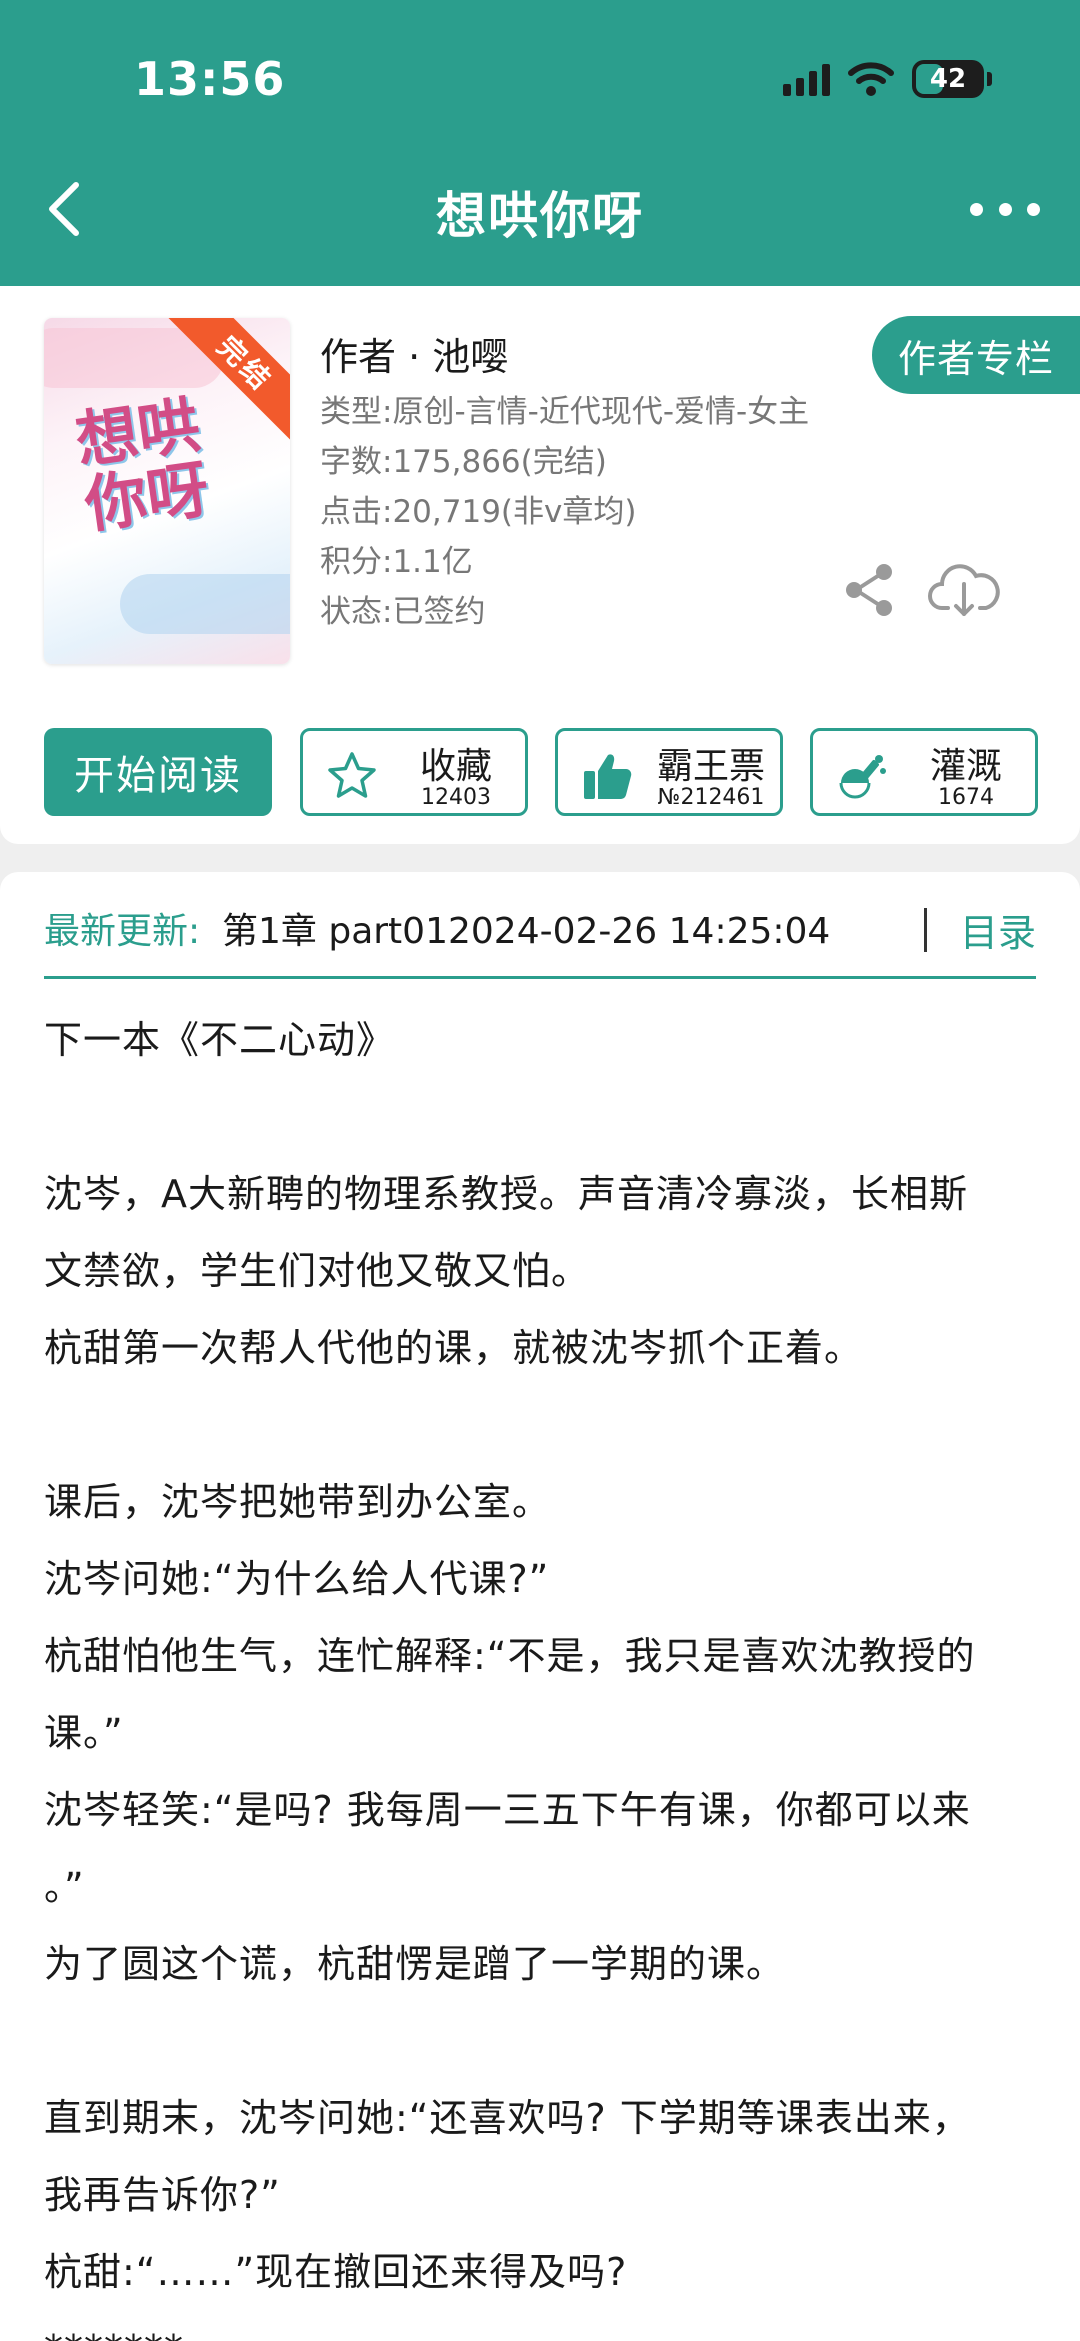  Describe the element at coordinates (510, 1656) in the screenshot. I see `description-line: 杭甜怕他生气，连忙解释:“不是，我只是喜欢沈教授的` at that location.